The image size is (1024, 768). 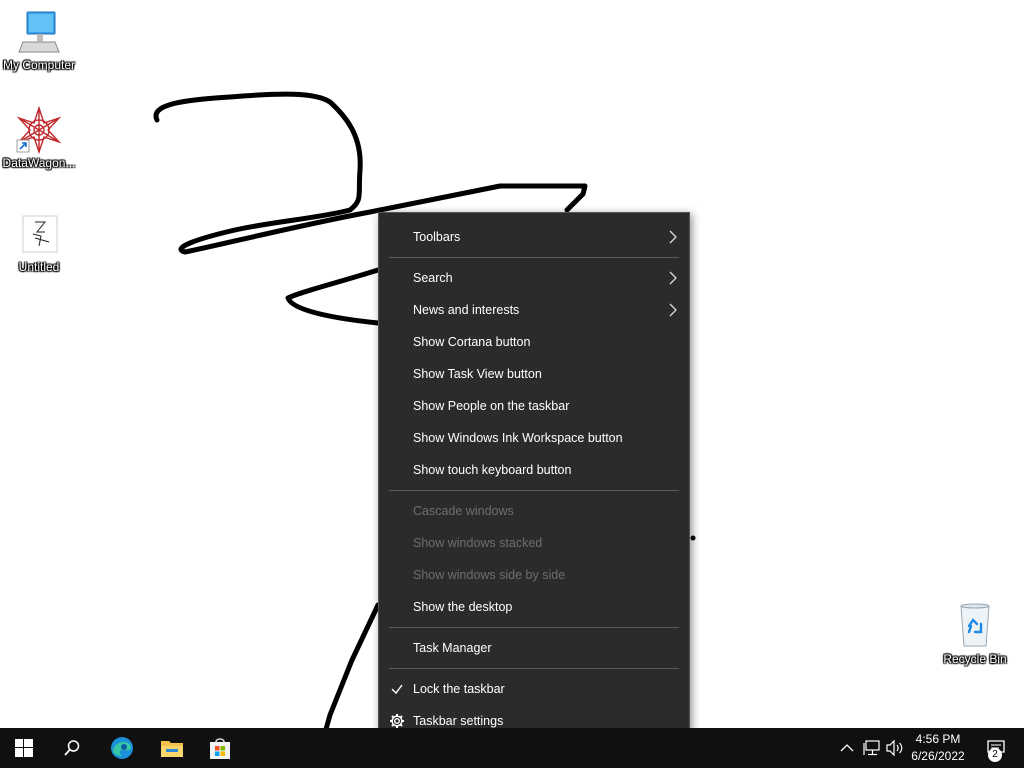 I want to click on desktop-icon-label: Recycle Bin, so click(x=975, y=659).